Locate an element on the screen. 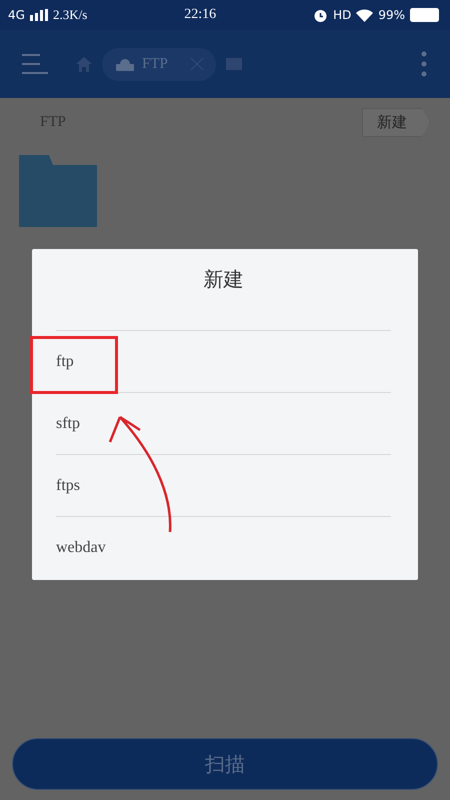 This screenshot has width=450, height=800. network-type: 4G is located at coordinates (16, 15).